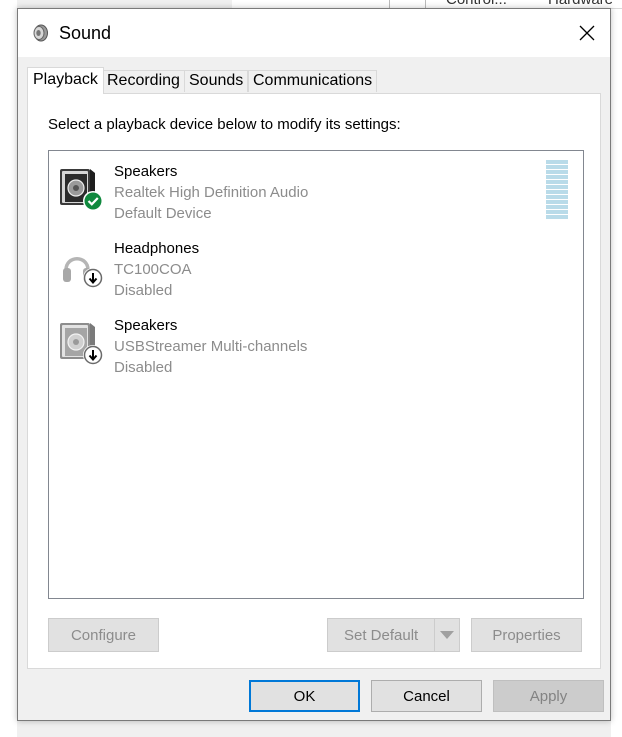 The width and height of the screenshot is (622, 737). What do you see at coordinates (216, 81) in the screenshot?
I see `tab-sounds: Sounds` at bounding box center [216, 81].